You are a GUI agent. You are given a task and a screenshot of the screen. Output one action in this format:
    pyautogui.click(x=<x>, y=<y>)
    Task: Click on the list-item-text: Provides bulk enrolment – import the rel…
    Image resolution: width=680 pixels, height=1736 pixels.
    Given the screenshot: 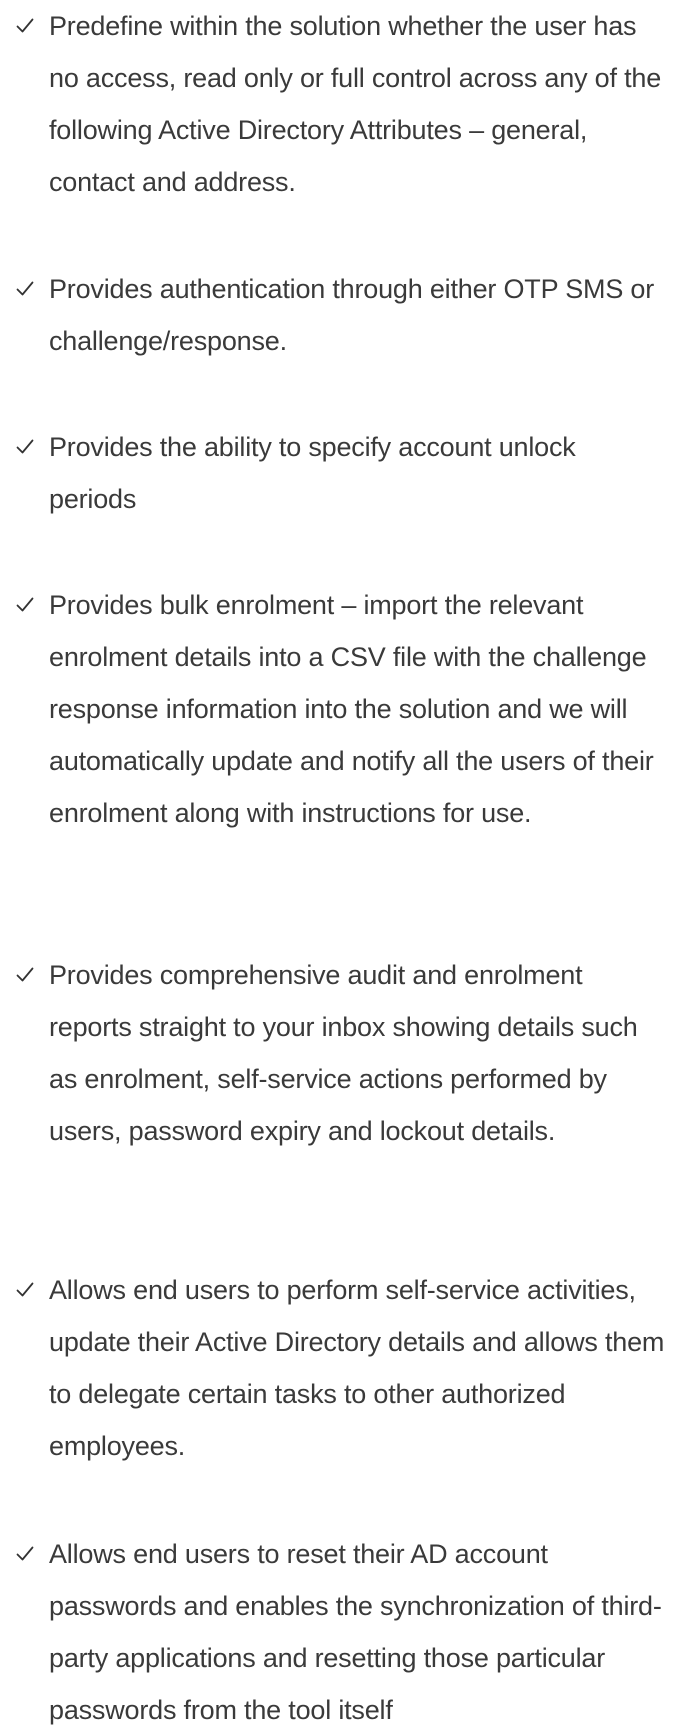 What is the action you would take?
    pyautogui.click(x=351, y=709)
    